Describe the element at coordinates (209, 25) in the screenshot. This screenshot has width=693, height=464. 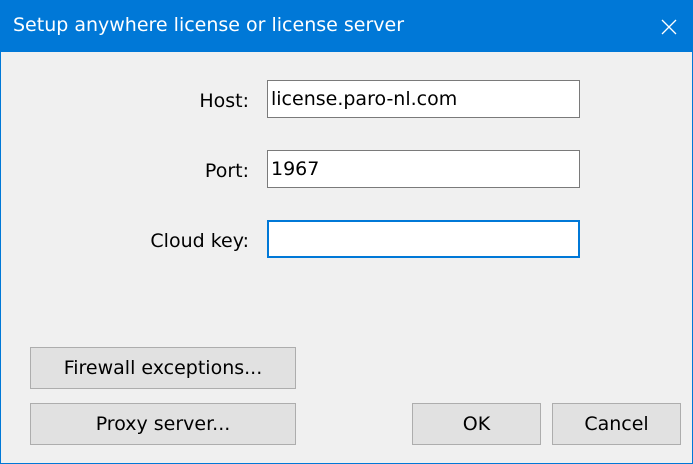
I see `dialog-title: Setup anywhere license or license server` at that location.